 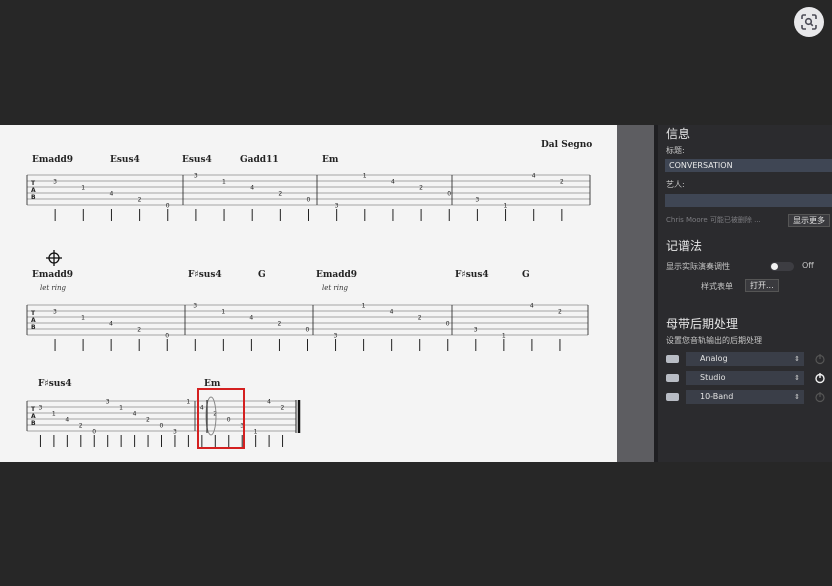 What do you see at coordinates (221, 418) in the screenshot?
I see `selection-highlight` at bounding box center [221, 418].